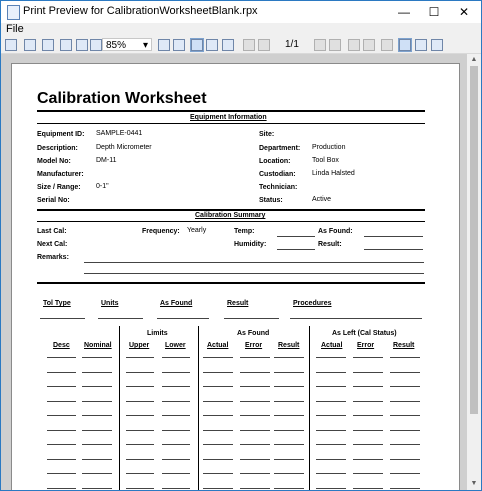  Describe the element at coordinates (264, 45) in the screenshot. I see `previous-page-icon` at that location.